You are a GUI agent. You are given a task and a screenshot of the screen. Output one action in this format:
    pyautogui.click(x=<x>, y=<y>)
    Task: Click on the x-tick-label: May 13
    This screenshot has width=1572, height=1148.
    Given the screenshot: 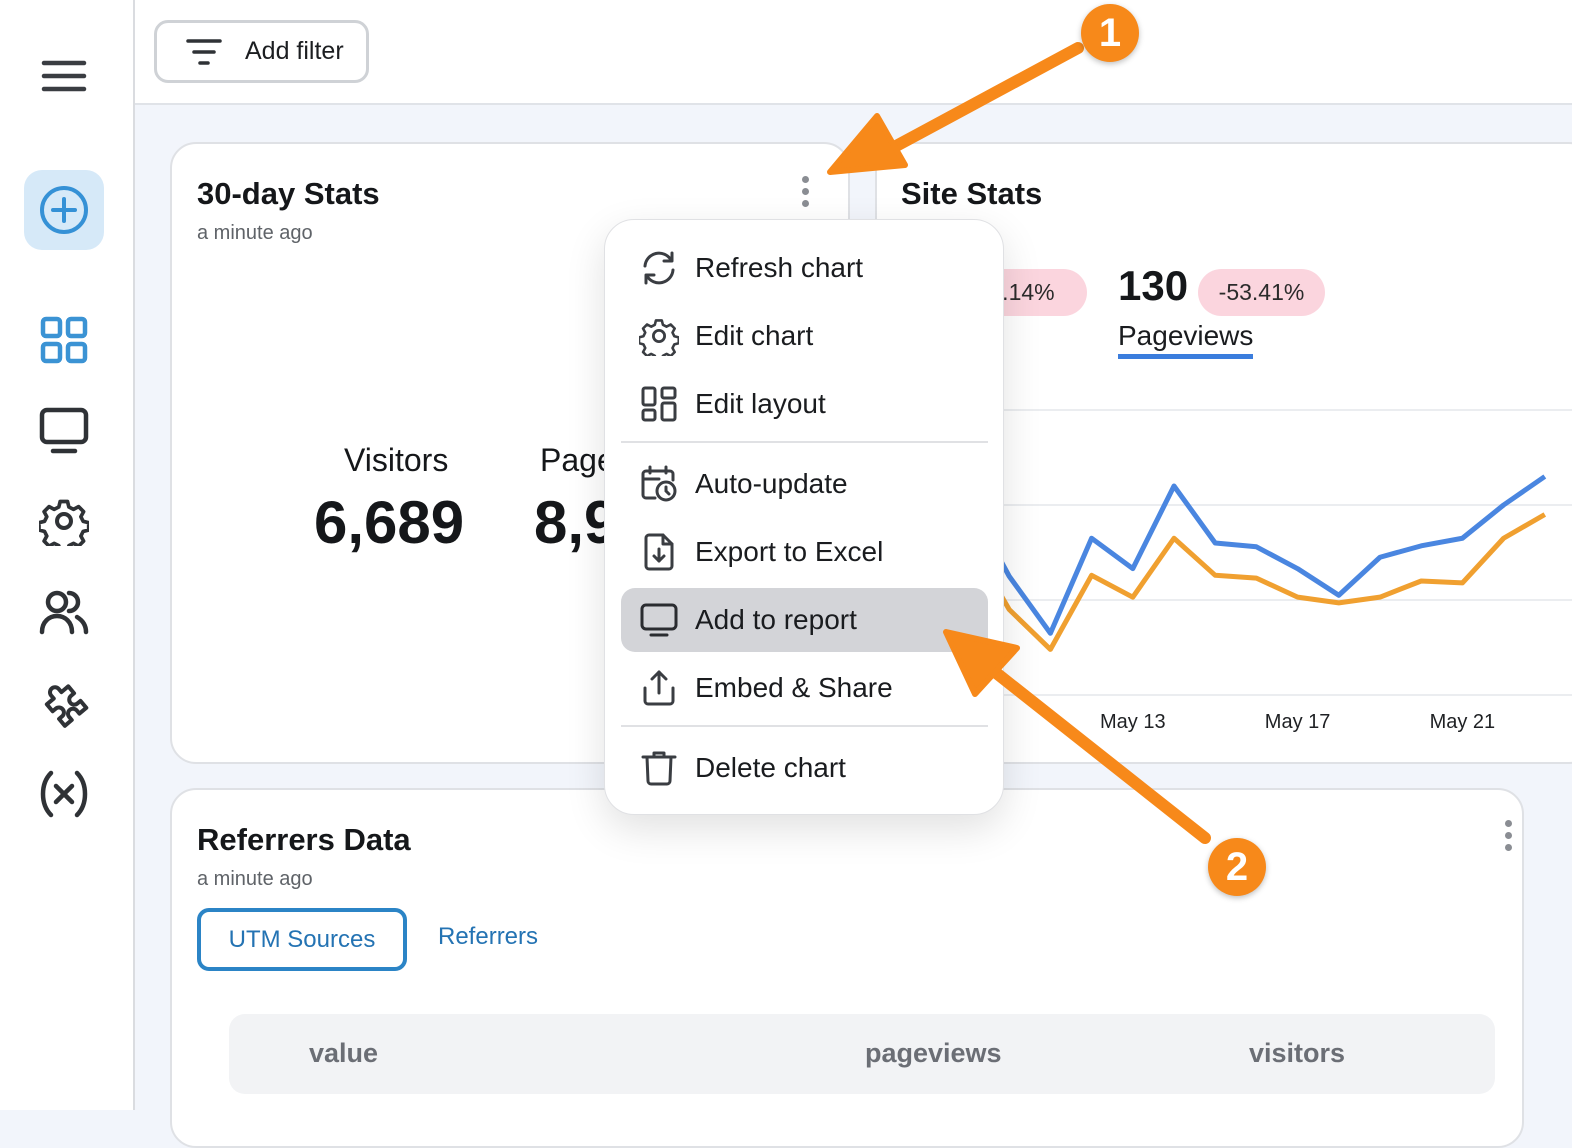 What is the action you would take?
    pyautogui.click(x=1133, y=722)
    